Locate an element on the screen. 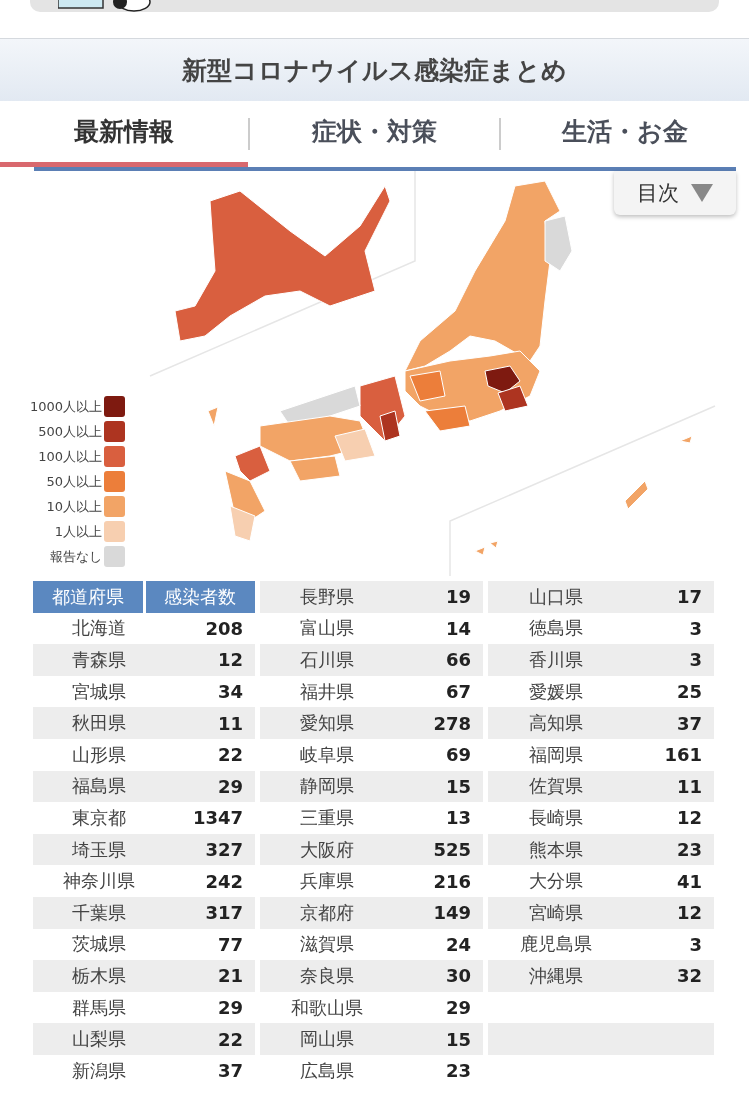 Image resolution: width=749 pixels, height=1095 pixels. legend-label: 100人以上 is located at coordinates (70, 456).